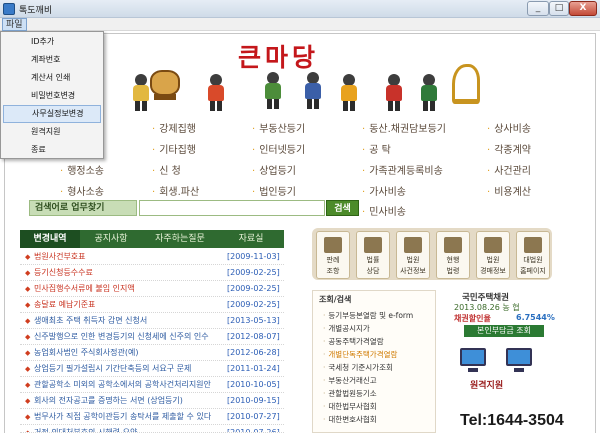 The height and width of the screenshot is (433, 600). Describe the element at coordinates (52, 42) in the screenshot. I see `menu-item-add-id: ID추가` at that location.